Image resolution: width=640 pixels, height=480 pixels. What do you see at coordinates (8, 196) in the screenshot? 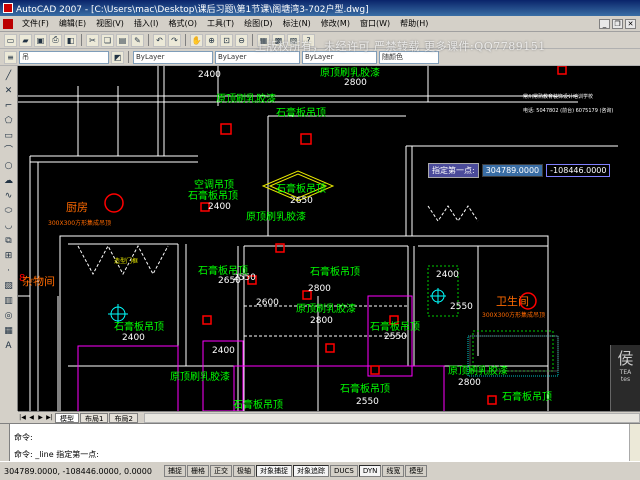
I see `spline-icon: ∿` at bounding box center [8, 196].